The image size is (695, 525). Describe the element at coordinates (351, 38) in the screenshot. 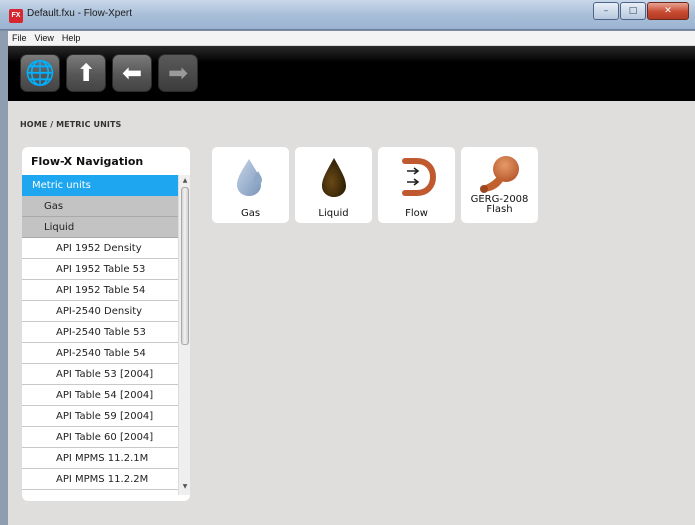

I see `menu-bar: File View Help` at that location.